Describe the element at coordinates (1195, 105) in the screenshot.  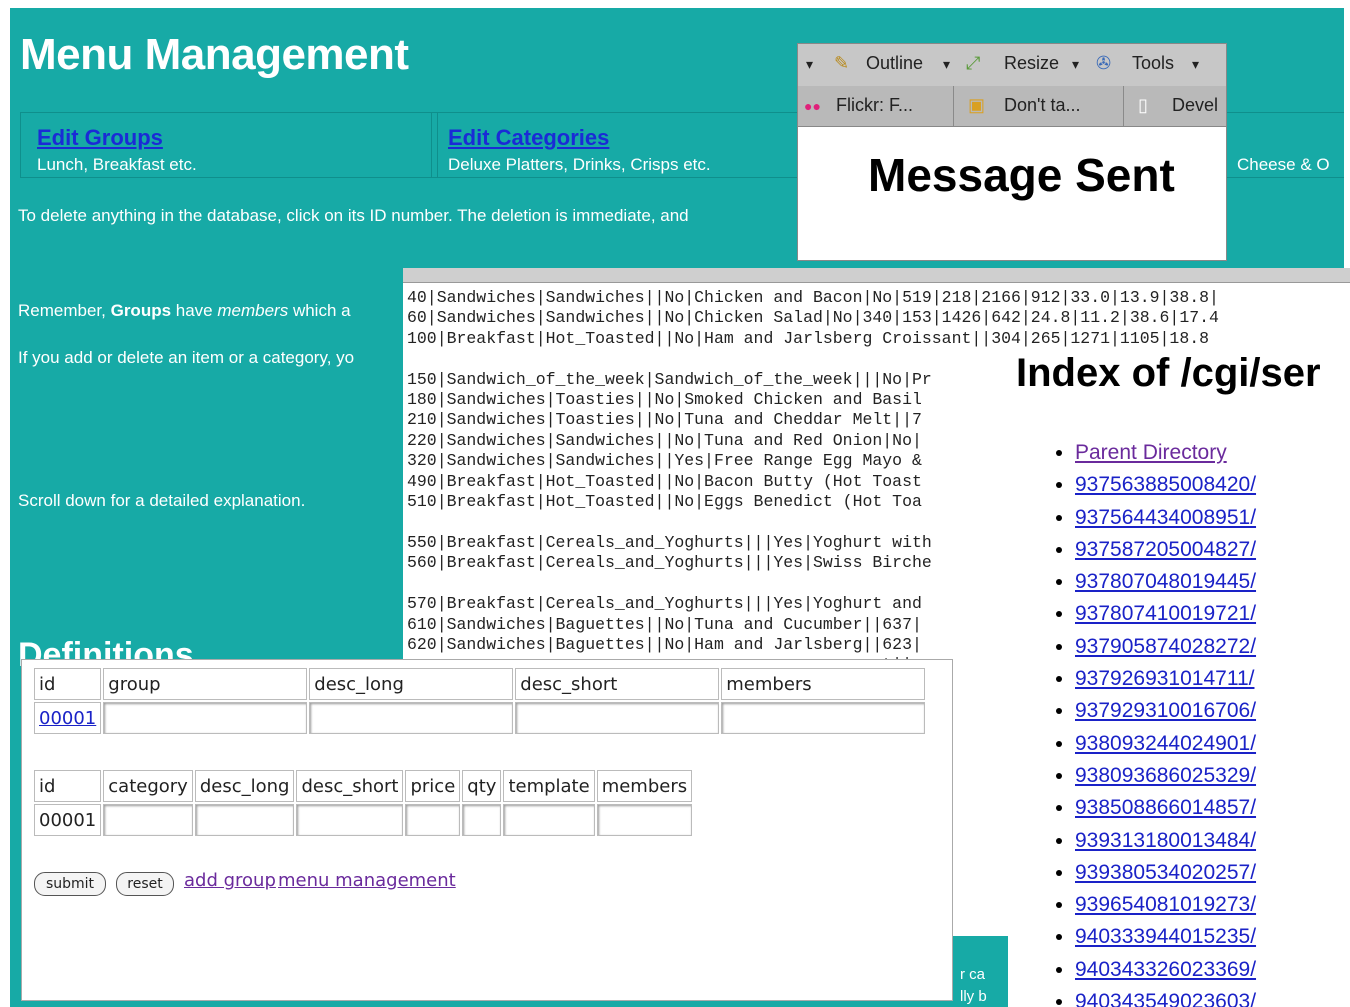
I see `bookmark-devel: Devel` at that location.